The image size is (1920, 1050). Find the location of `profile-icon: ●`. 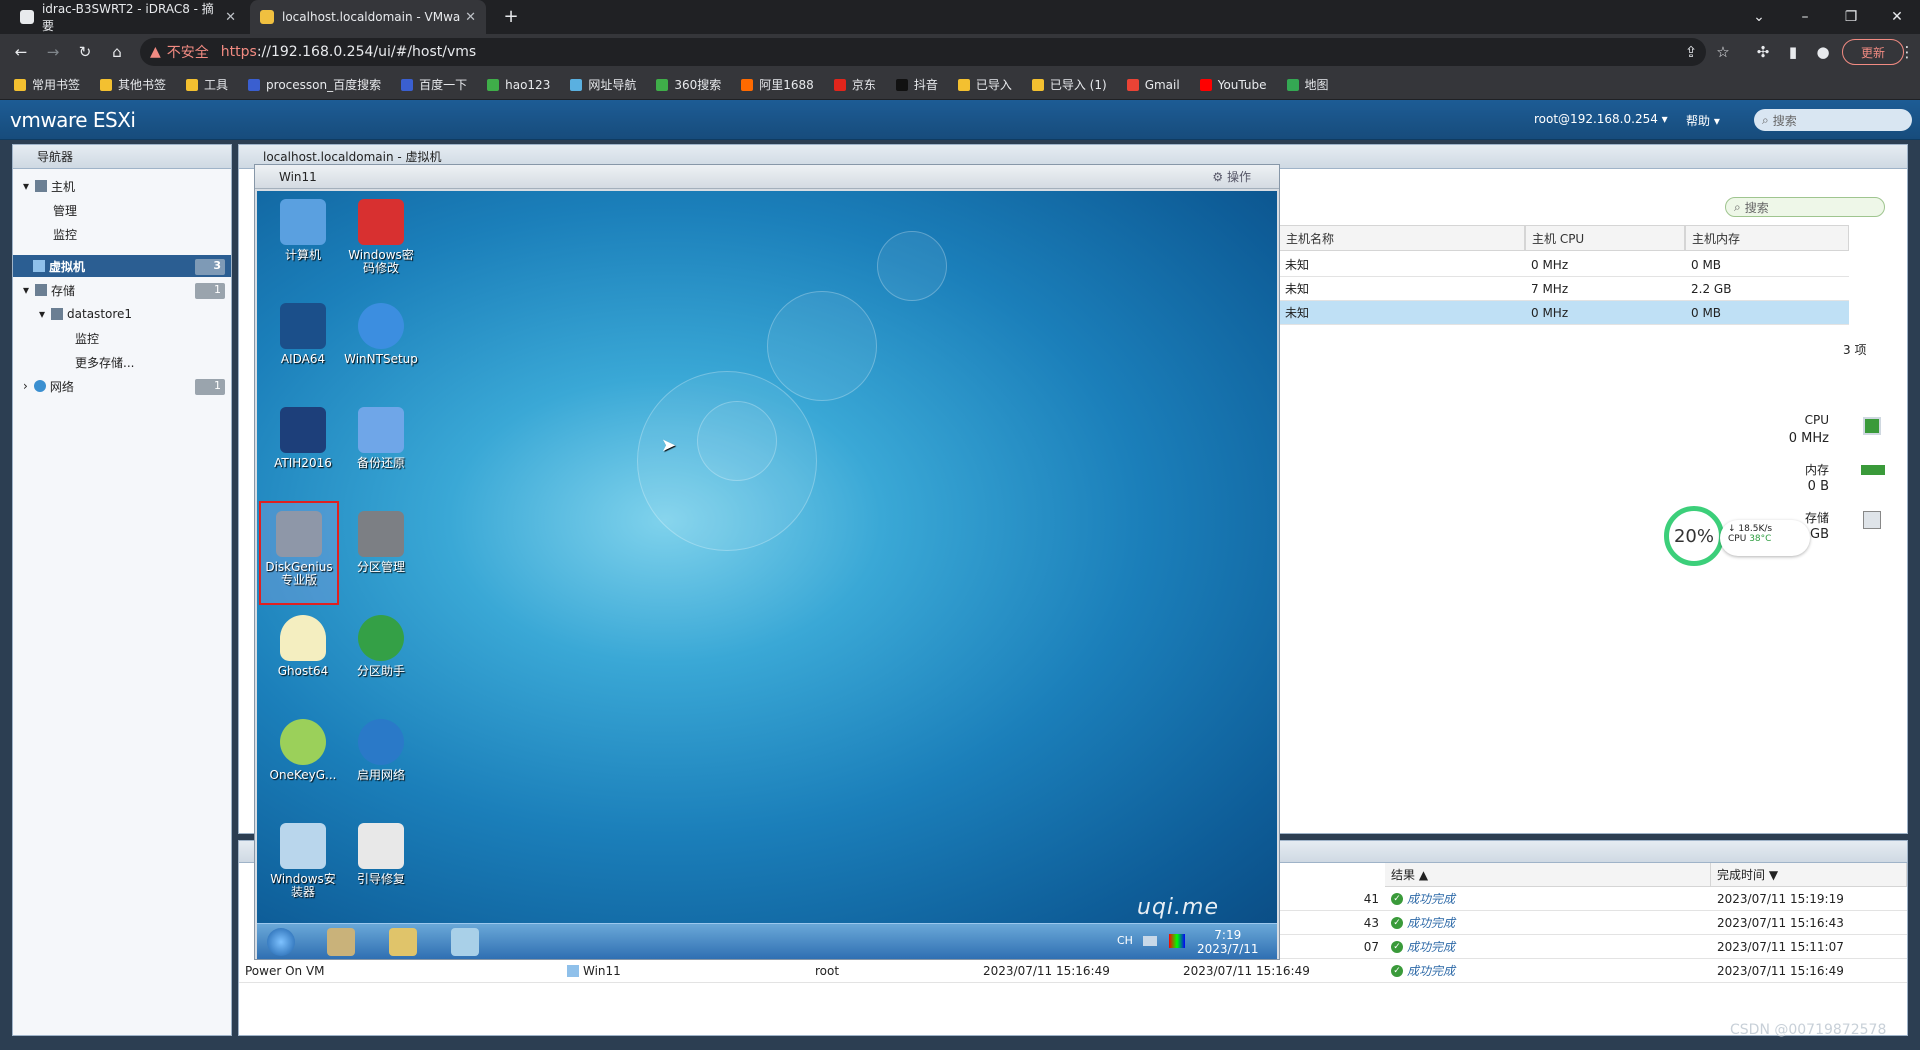

profile-icon: ● is located at coordinates (1823, 52).